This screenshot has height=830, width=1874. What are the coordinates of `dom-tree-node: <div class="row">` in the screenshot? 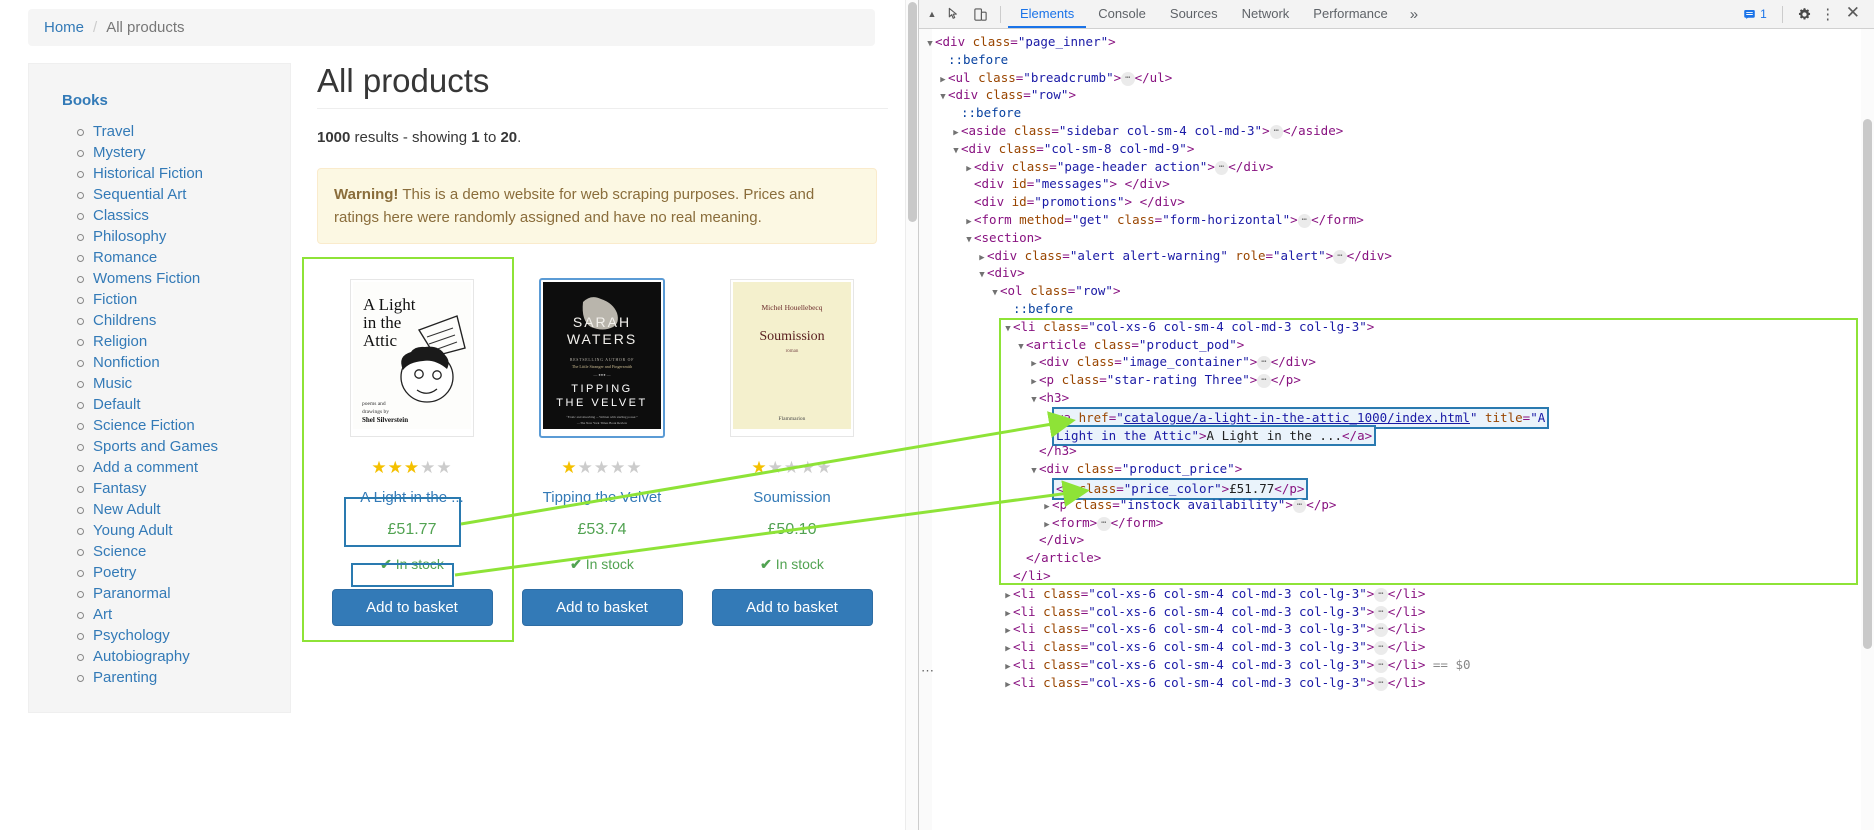 It's located at (1396, 95).